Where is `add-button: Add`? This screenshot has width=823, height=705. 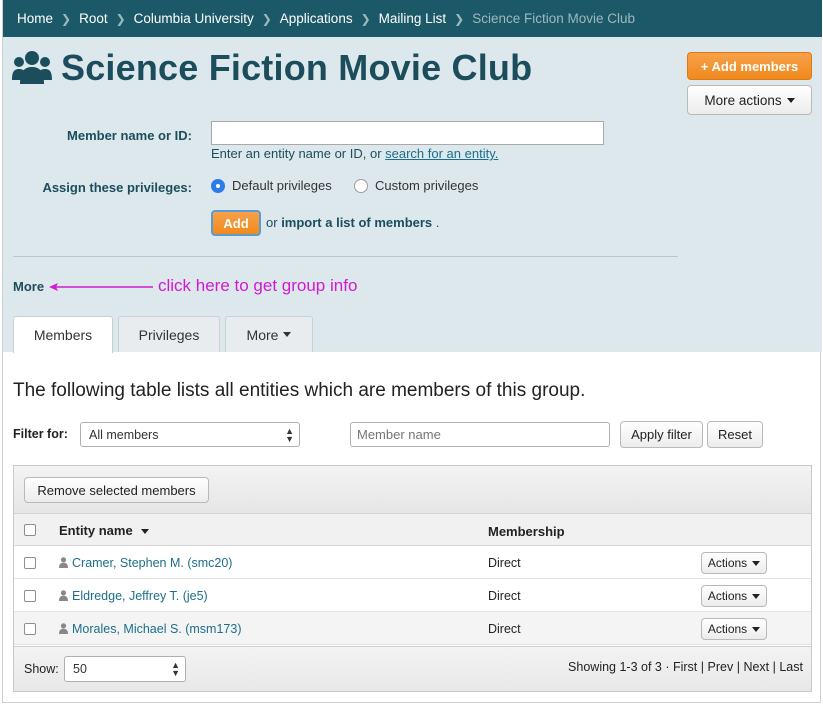 add-button: Add is located at coordinates (236, 223).